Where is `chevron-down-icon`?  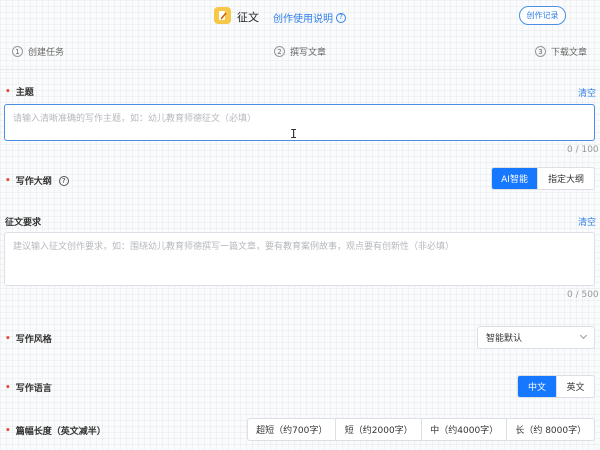 chevron-down-icon is located at coordinates (583, 335).